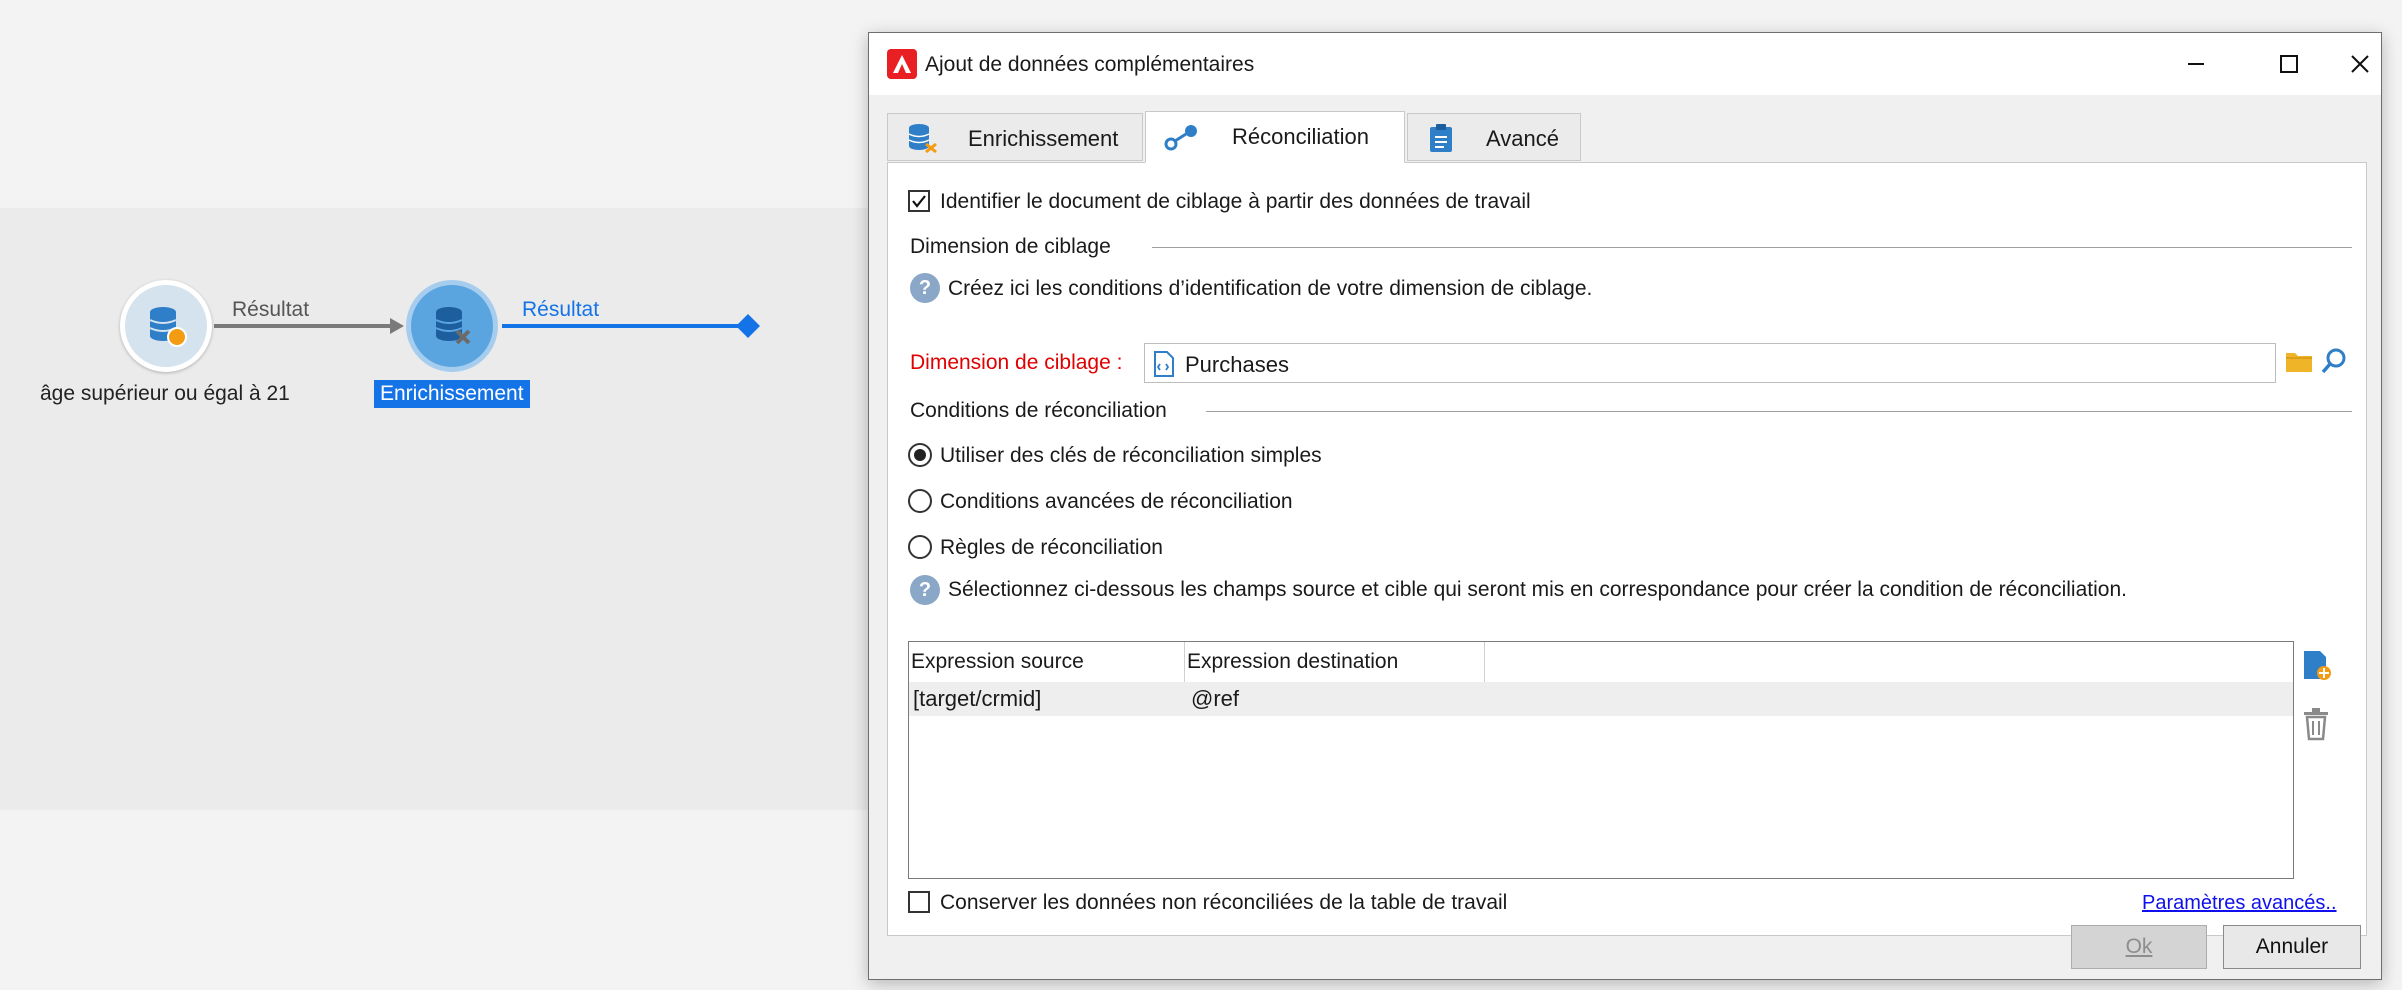  What do you see at coordinates (2239, 903) in the screenshot?
I see `advanced-parameters-link: Paramètres avancés..` at bounding box center [2239, 903].